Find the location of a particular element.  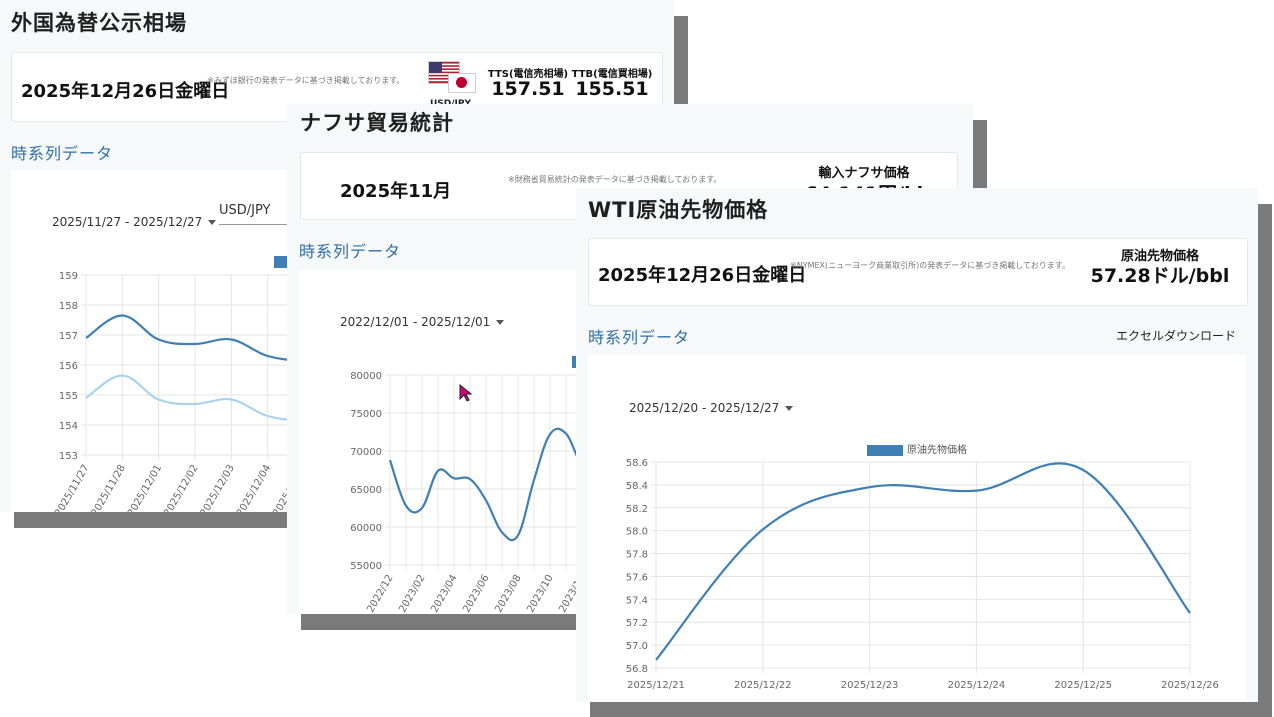

y-tick-label: 57.0 is located at coordinates (637, 646).